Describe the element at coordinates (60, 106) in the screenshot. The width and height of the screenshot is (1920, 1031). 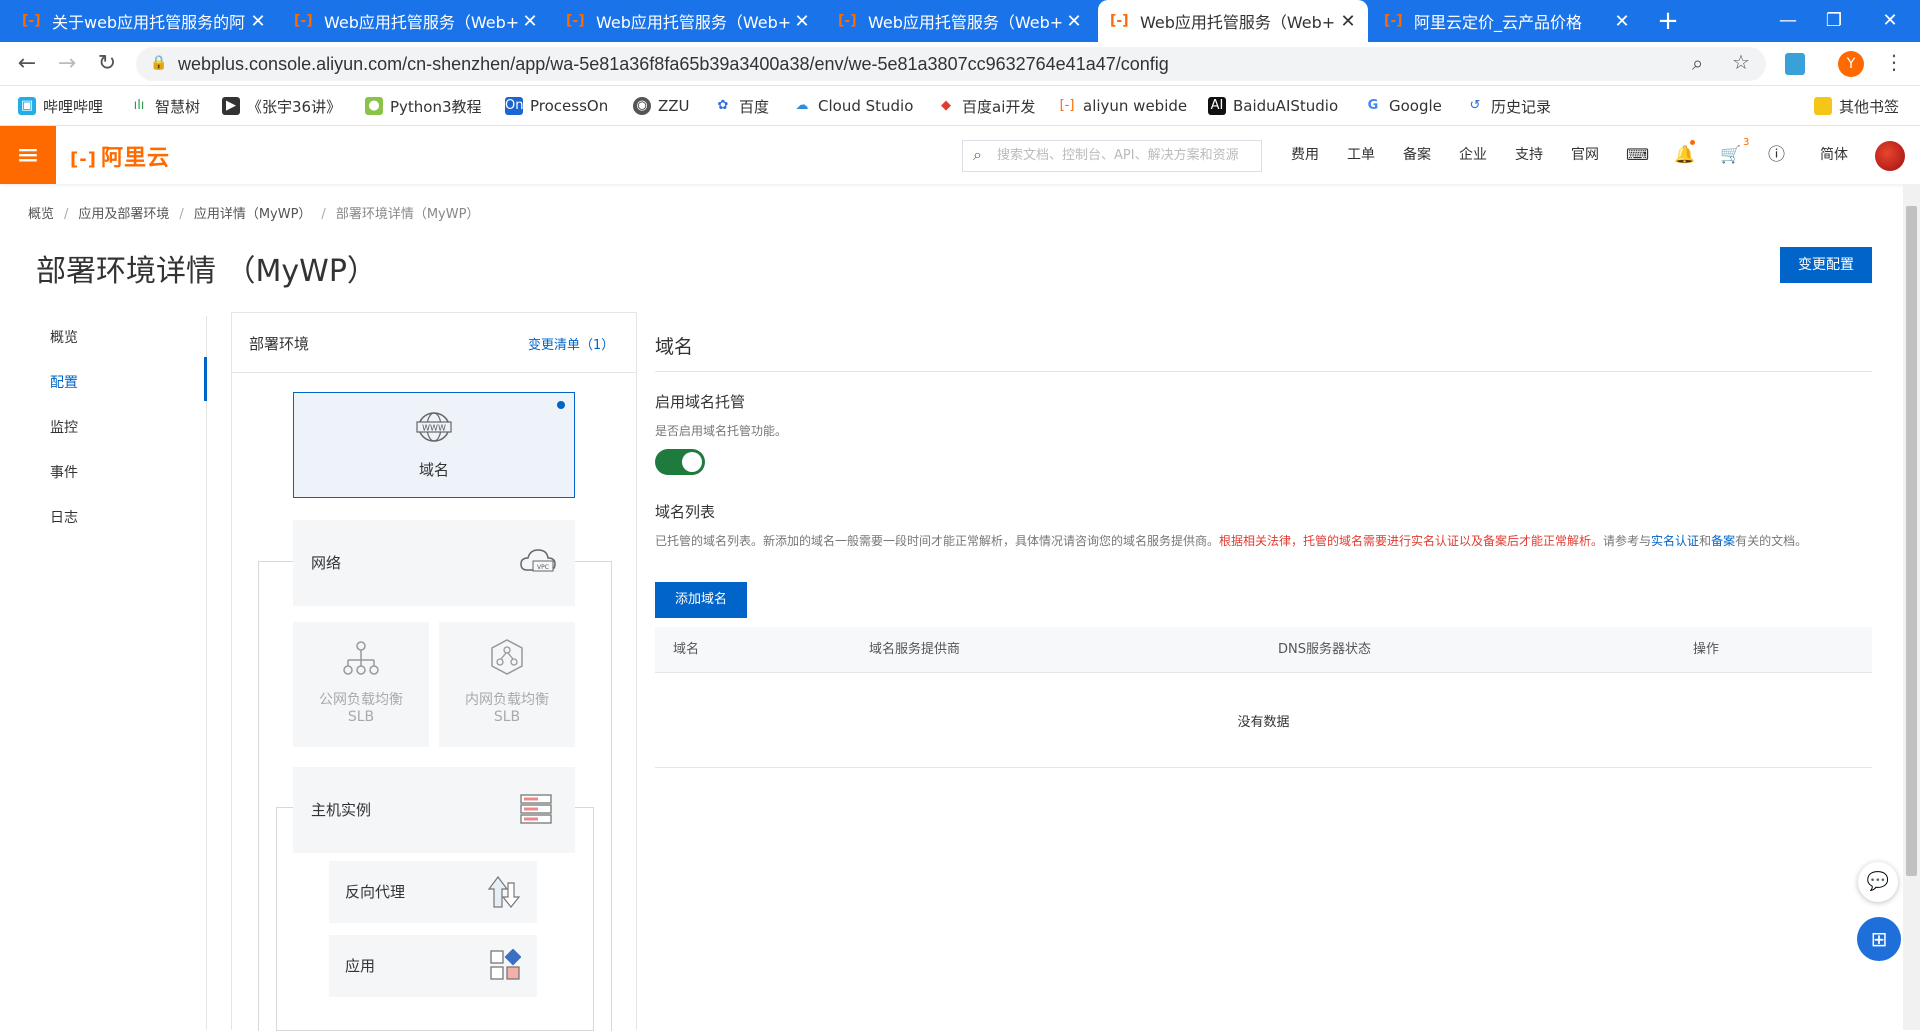
I see `bookmark-item: ▣ 哔哩哔哩` at that location.